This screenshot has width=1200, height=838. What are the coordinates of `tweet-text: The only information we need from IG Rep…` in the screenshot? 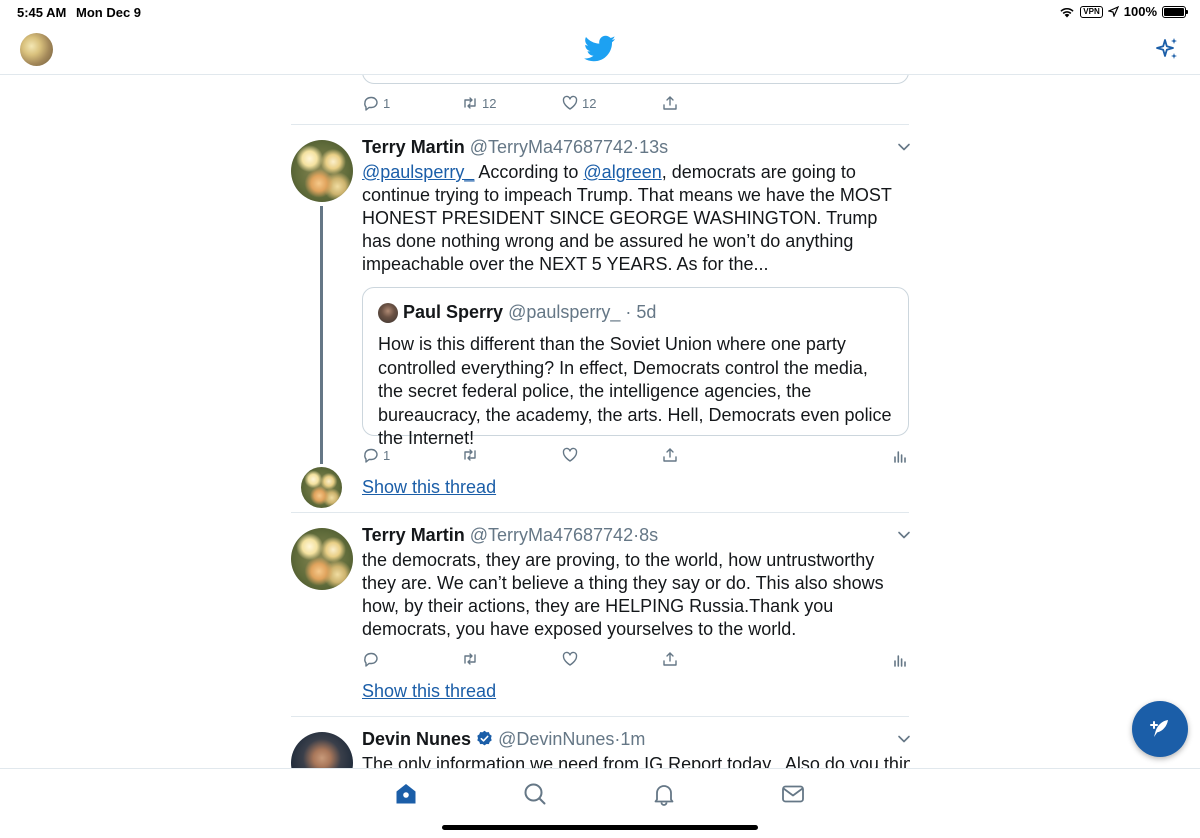 It's located at (636, 761).